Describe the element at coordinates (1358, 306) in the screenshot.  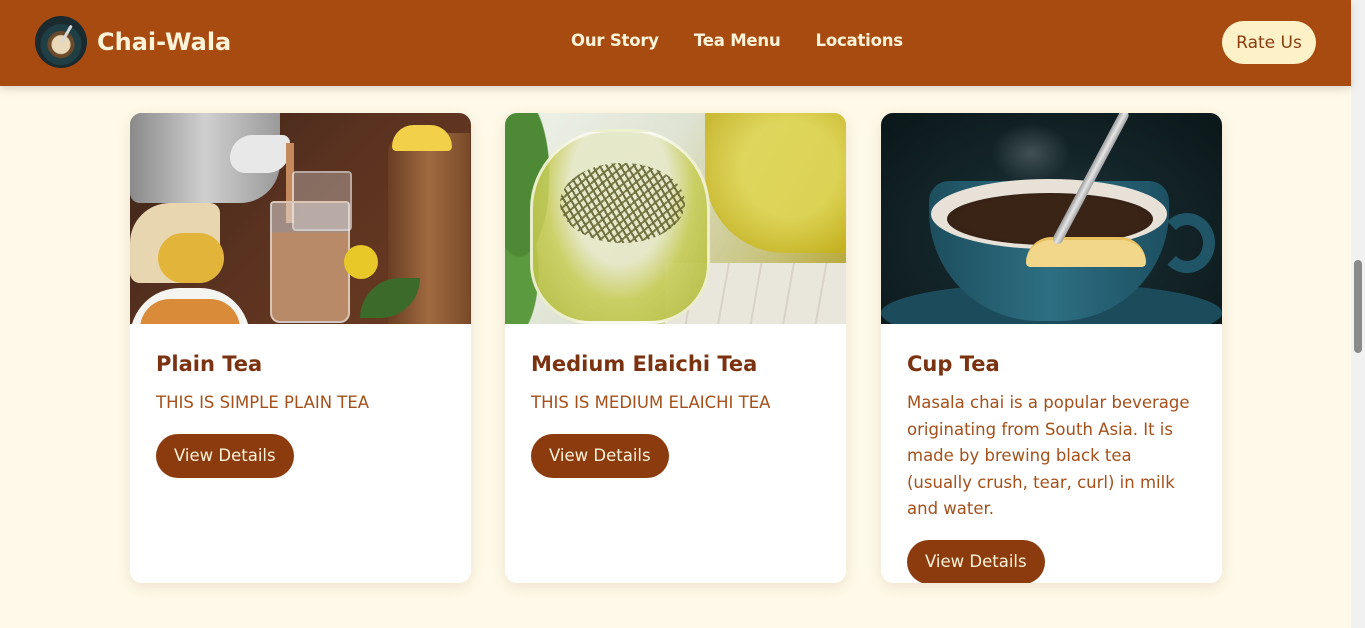
I see `scrollbar-thumb` at that location.